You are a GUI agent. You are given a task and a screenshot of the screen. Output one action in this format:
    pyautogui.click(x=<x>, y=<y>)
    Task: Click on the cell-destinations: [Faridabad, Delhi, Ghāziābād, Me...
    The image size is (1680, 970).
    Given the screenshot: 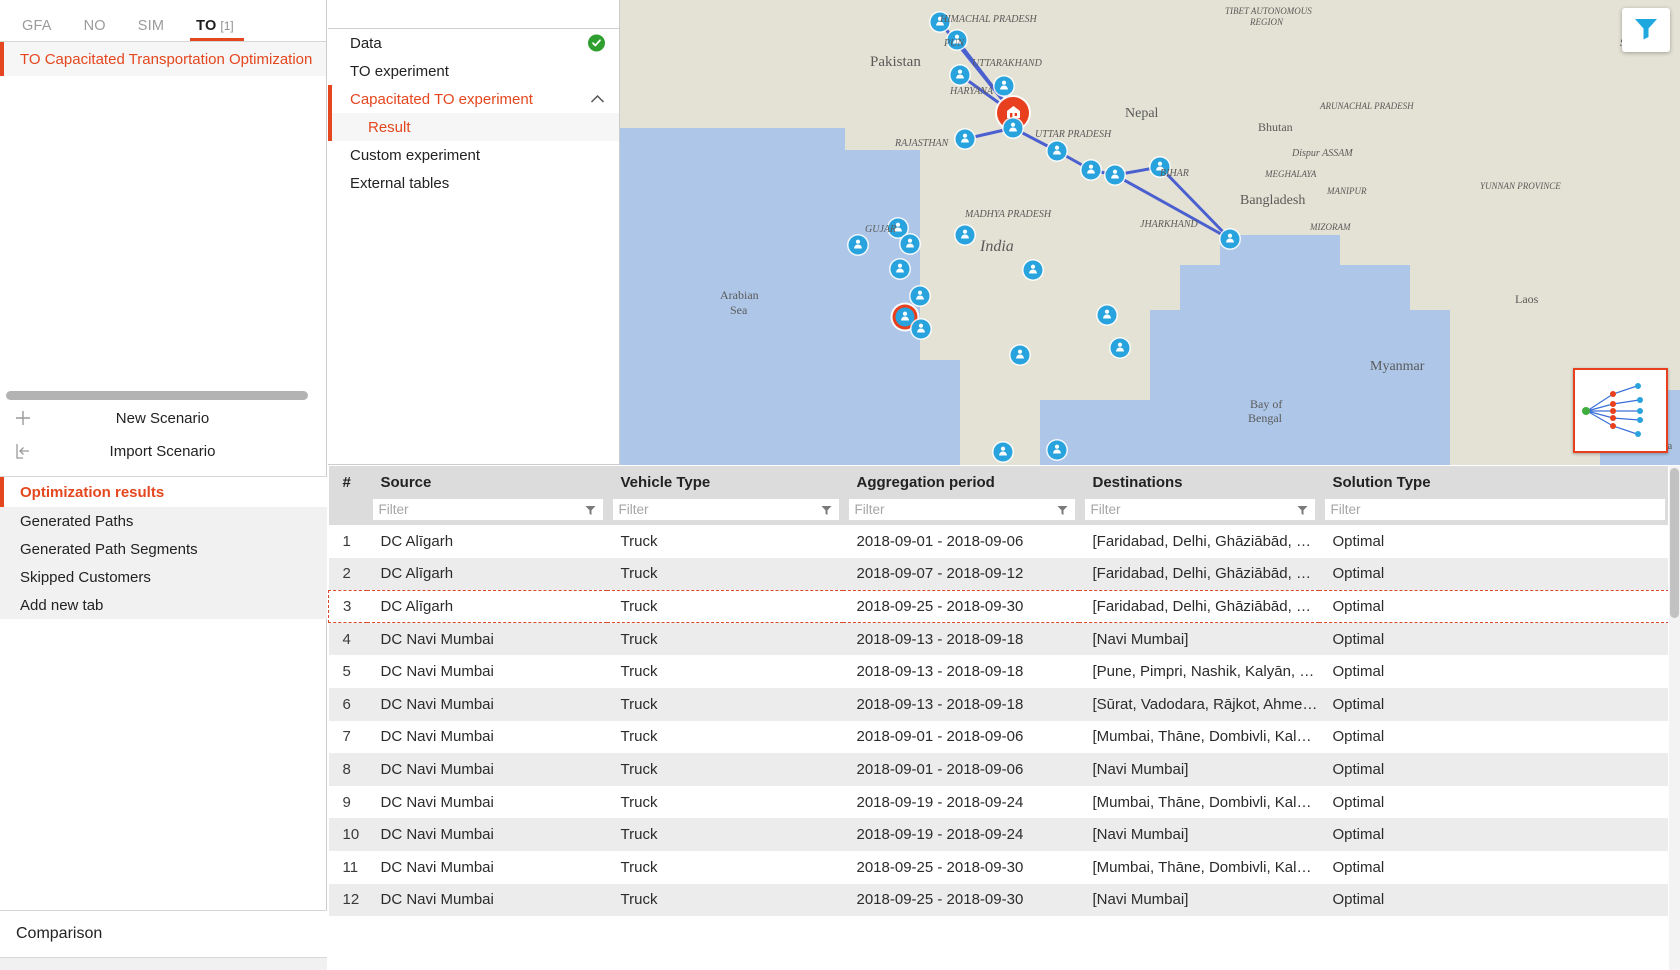 What is the action you would take?
    pyautogui.click(x=1205, y=541)
    